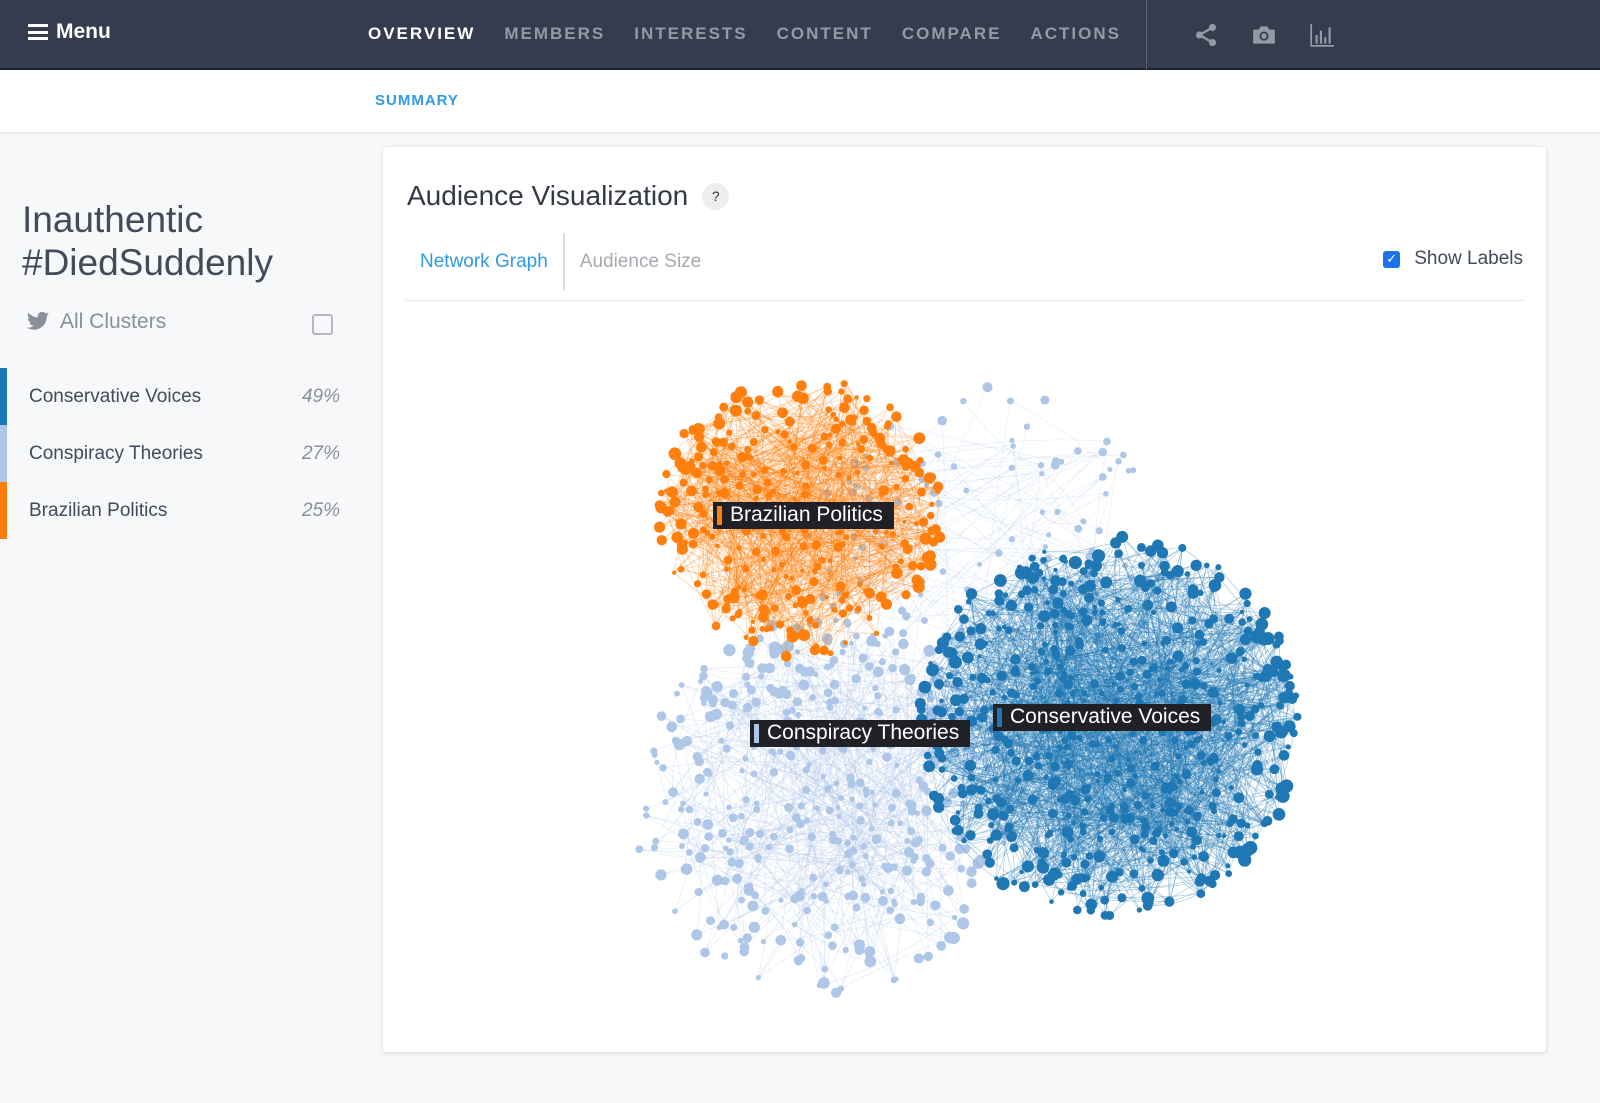  What do you see at coordinates (417, 100) in the screenshot?
I see `tab-summary: SUMMARY` at bounding box center [417, 100].